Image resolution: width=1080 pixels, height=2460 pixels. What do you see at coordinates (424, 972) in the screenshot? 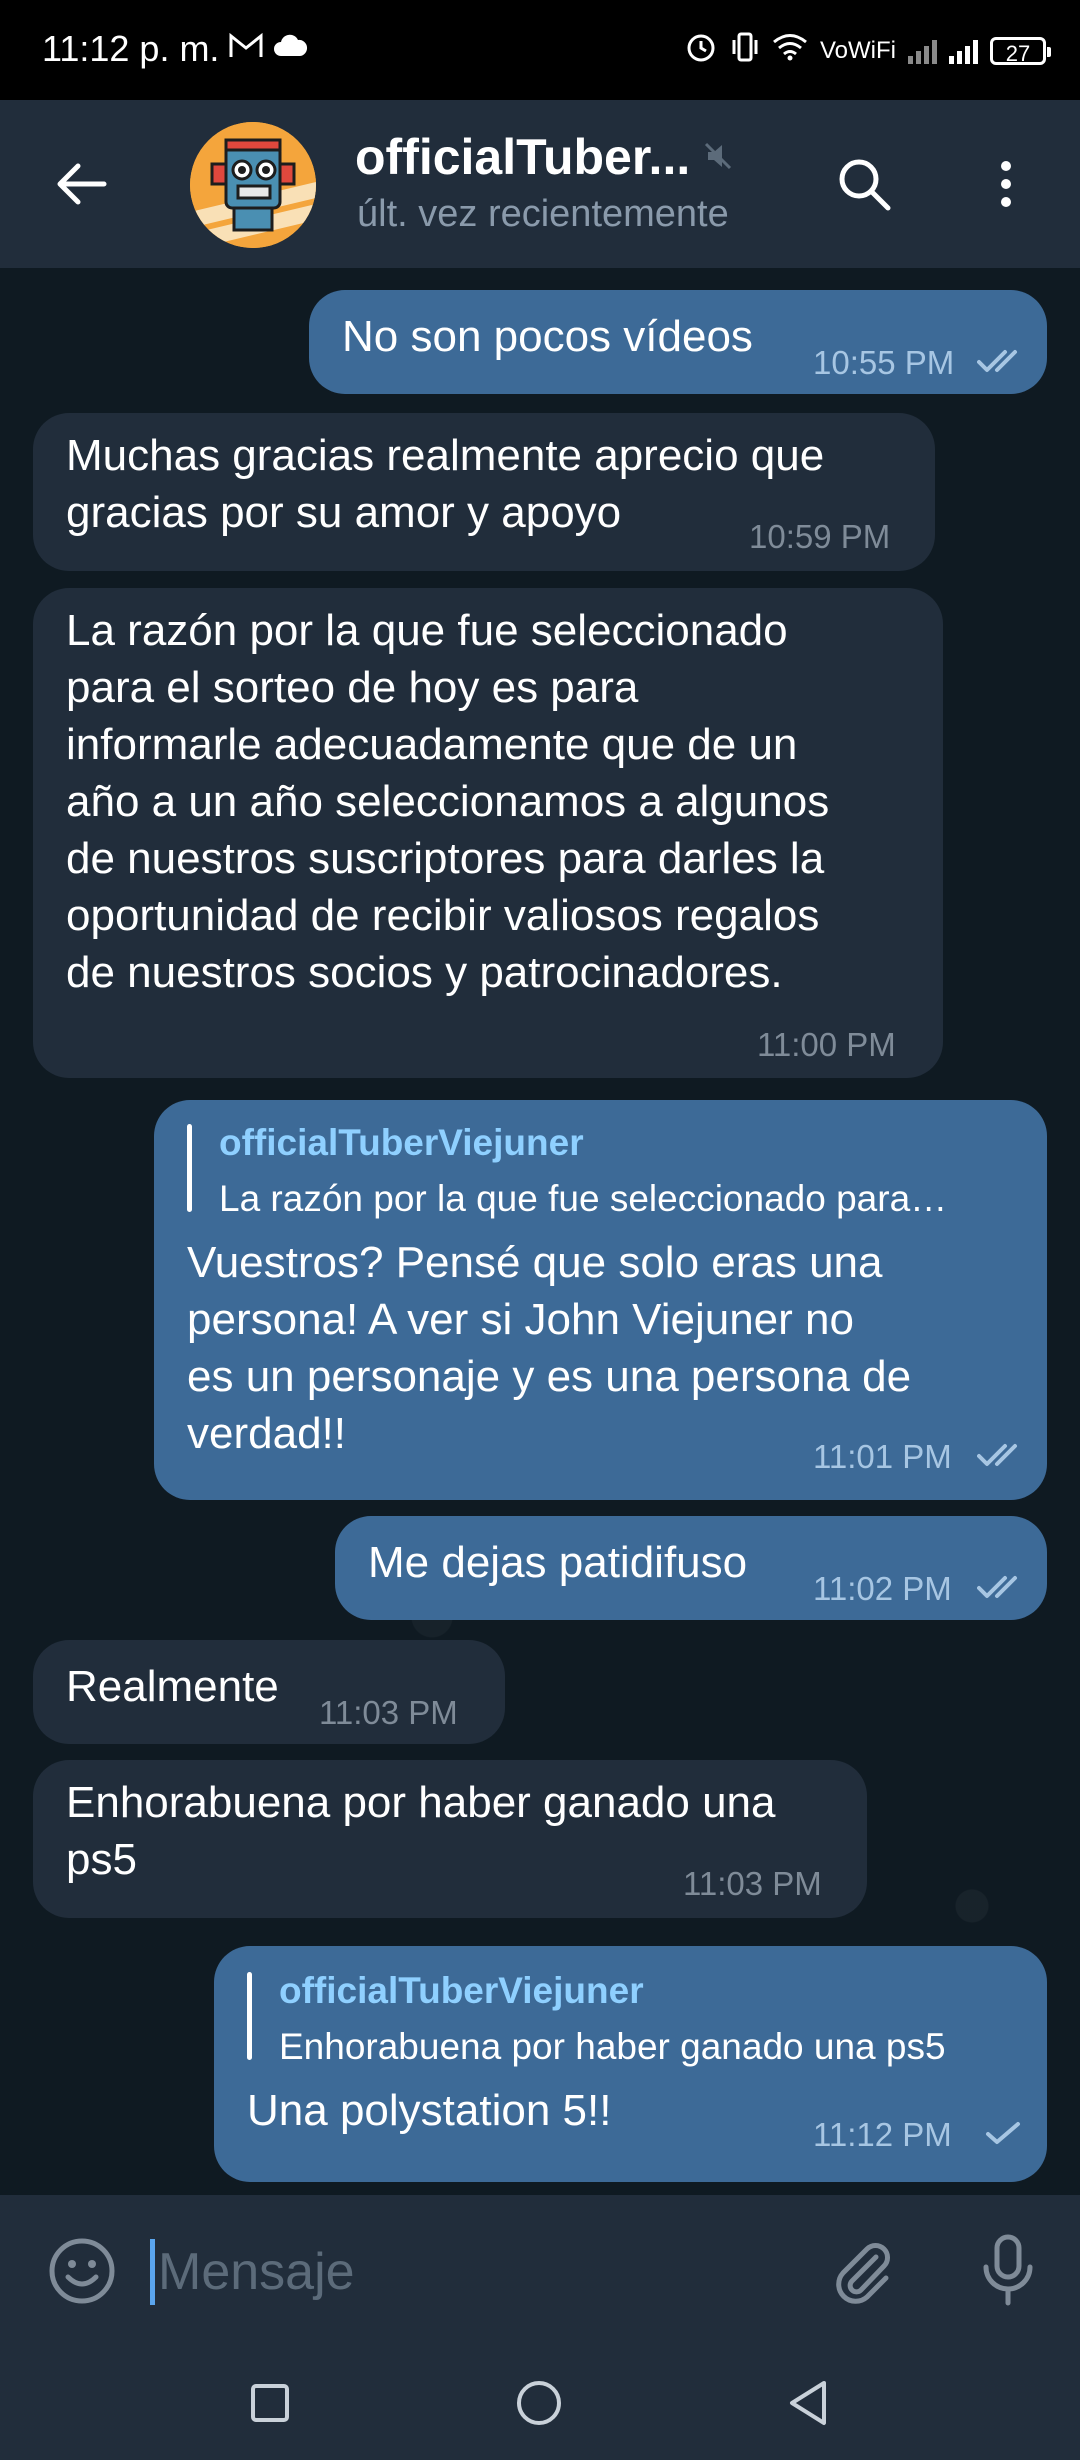
I see `message-text: de nuestros socios y patrocinadores.` at bounding box center [424, 972].